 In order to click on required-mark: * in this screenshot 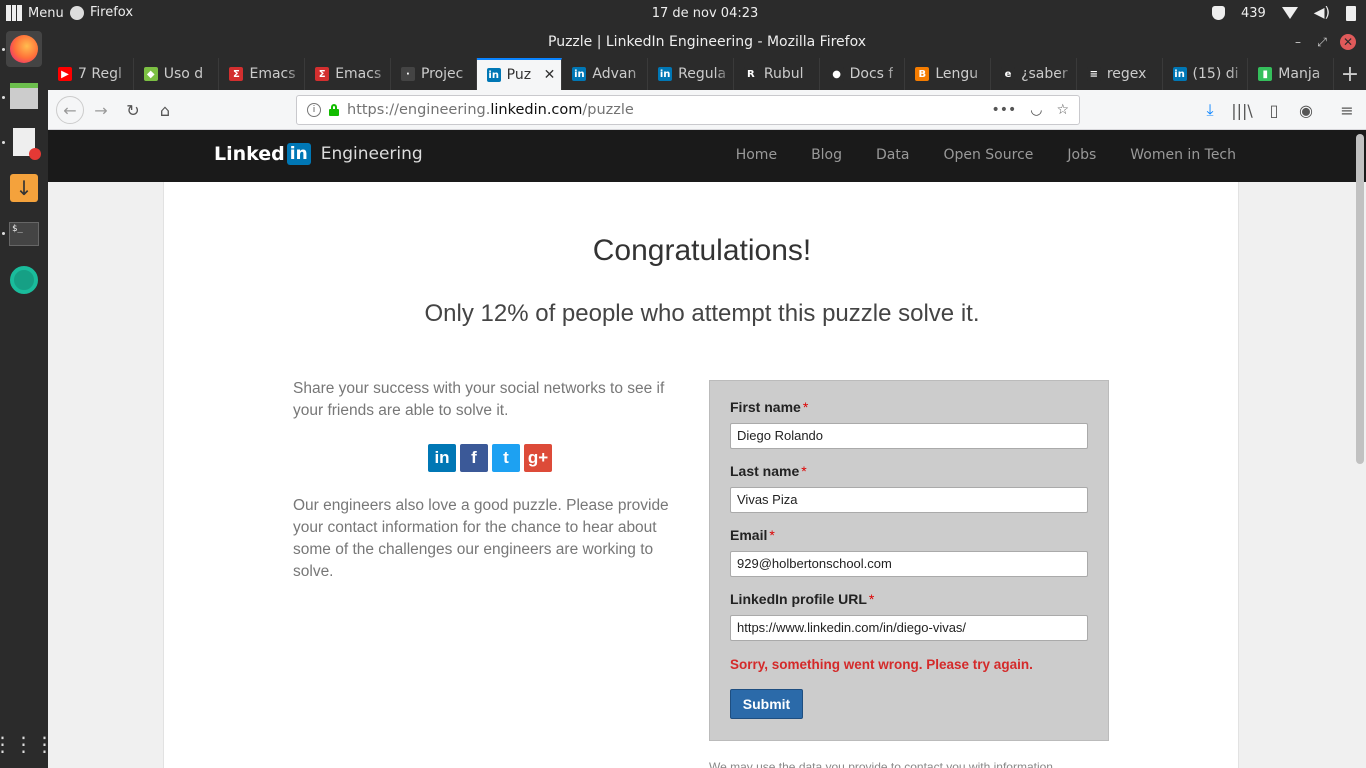, I will do `click(772, 535)`.